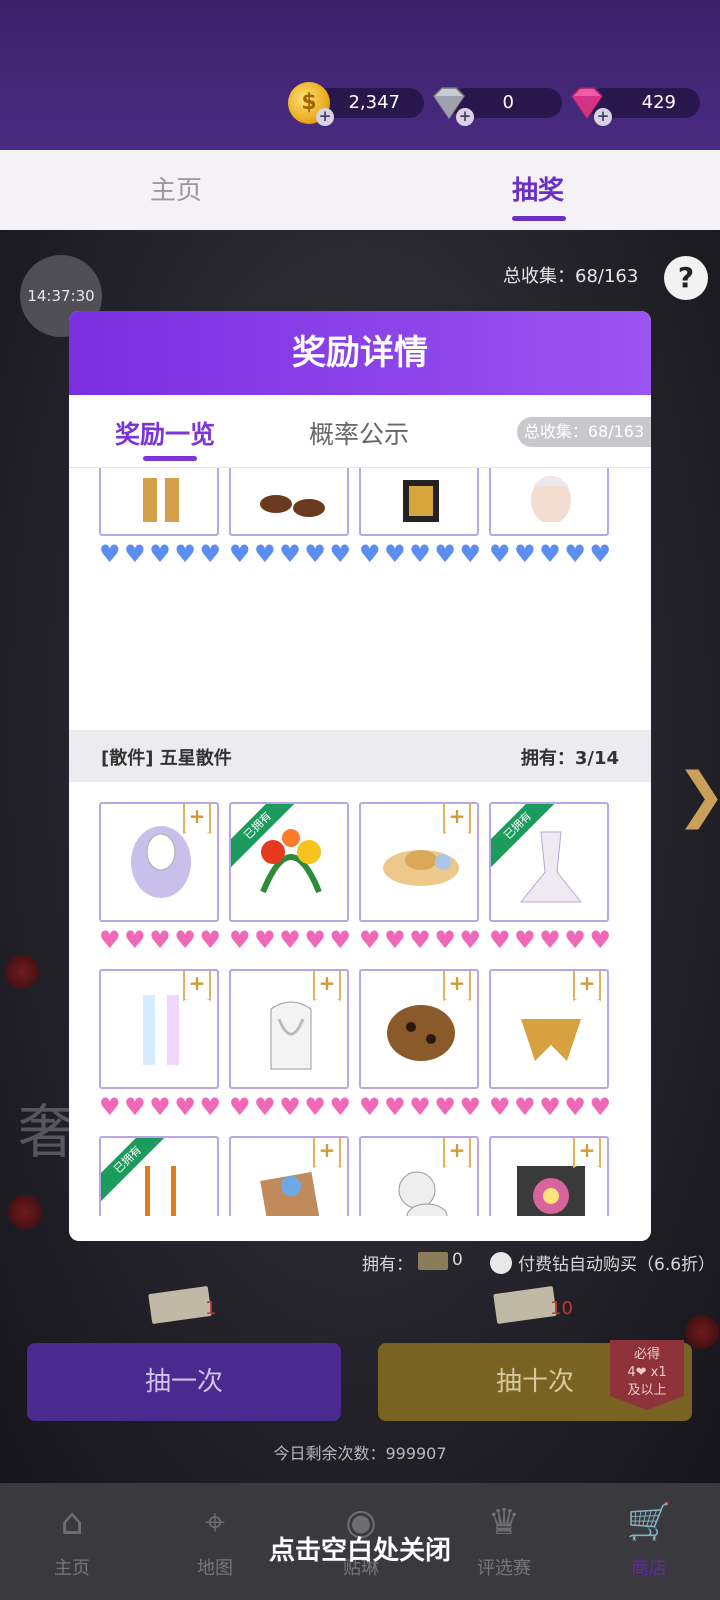 The height and width of the screenshot is (1600, 720). What do you see at coordinates (184, 1382) in the screenshot?
I see `draw-once-button: 抽一次` at bounding box center [184, 1382].